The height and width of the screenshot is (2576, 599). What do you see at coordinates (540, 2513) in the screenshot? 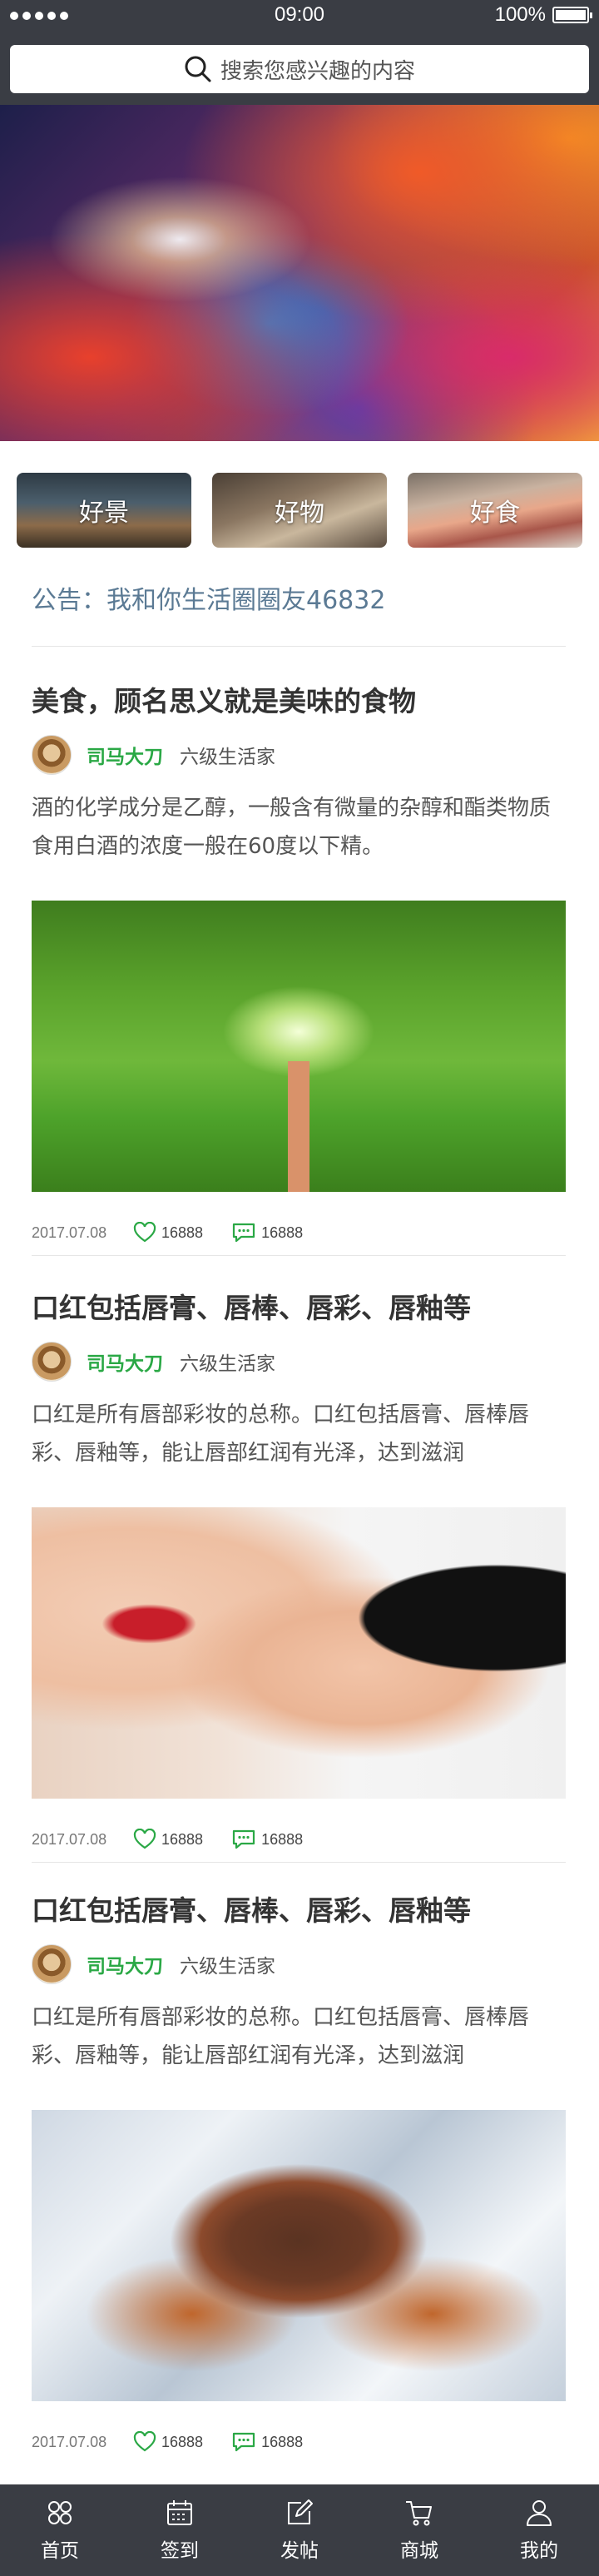
I see `user-icon` at bounding box center [540, 2513].